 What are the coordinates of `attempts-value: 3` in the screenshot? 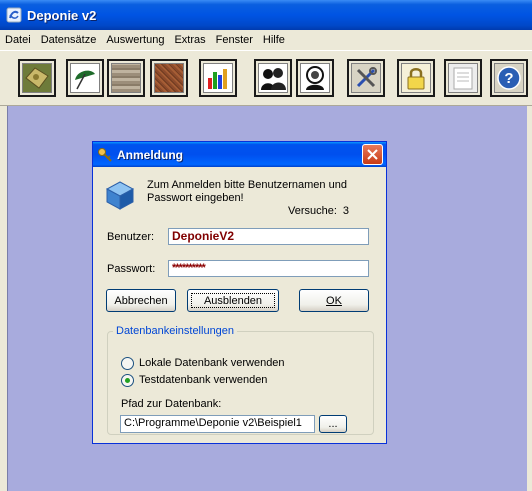 It's located at (346, 211).